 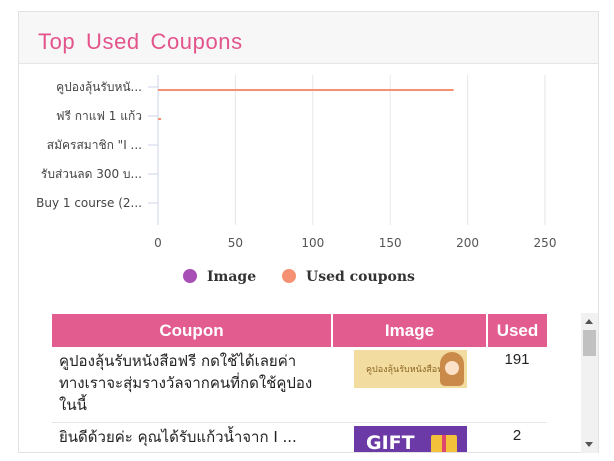 What do you see at coordinates (444, 443) in the screenshot?
I see `gift-box-icon` at bounding box center [444, 443].